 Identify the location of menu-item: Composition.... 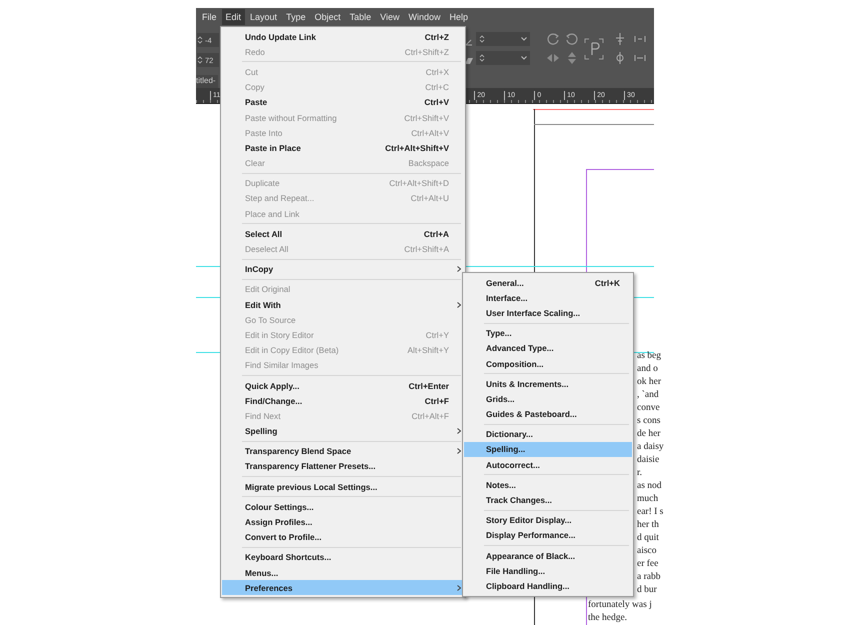
(548, 364).